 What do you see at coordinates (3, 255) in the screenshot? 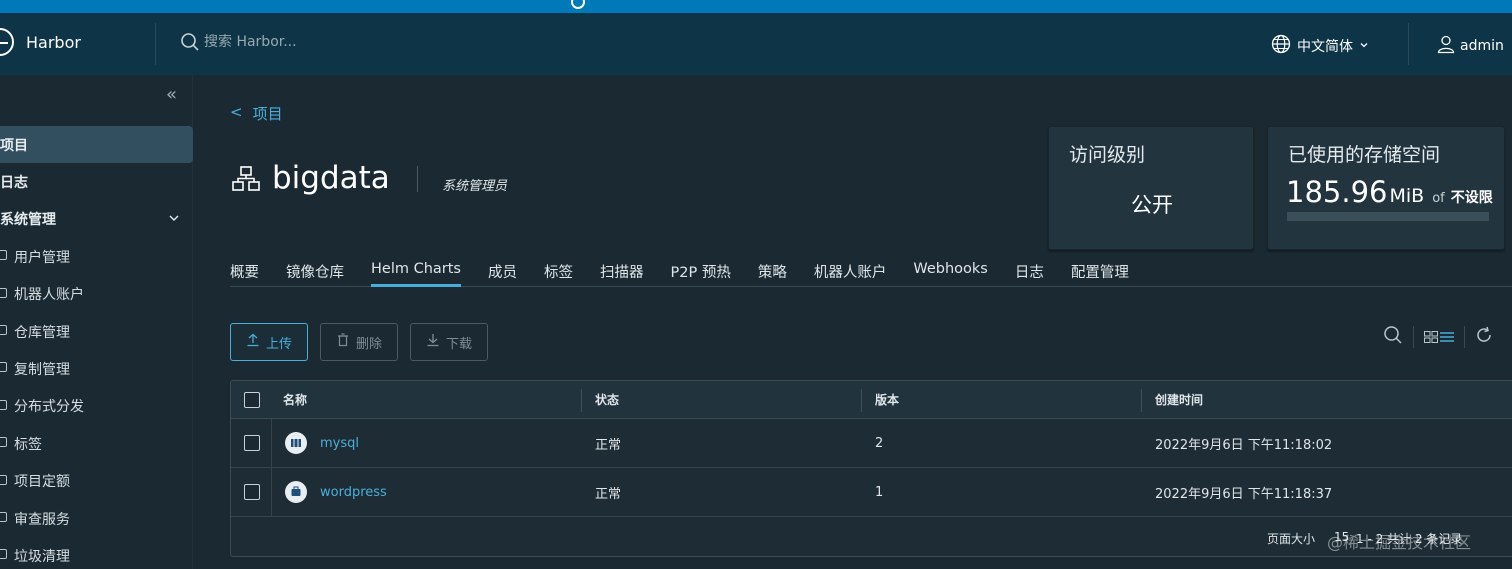
I see `users-icon` at bounding box center [3, 255].